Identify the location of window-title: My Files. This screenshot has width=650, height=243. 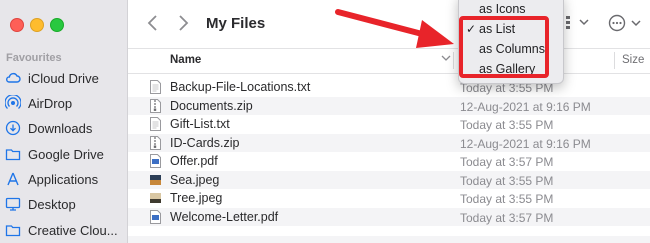
(236, 23).